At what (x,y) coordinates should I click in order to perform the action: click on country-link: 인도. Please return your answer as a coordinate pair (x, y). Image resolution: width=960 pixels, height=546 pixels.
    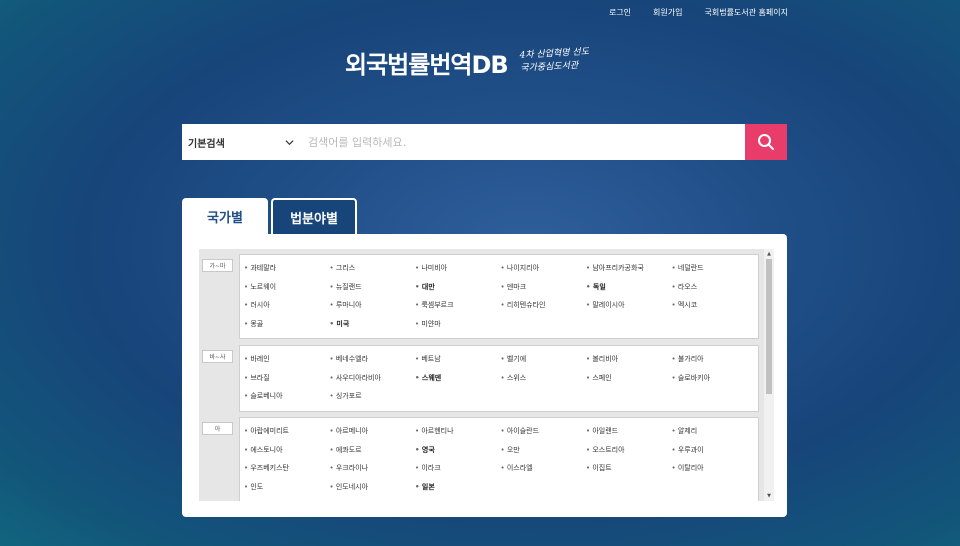
    Looking at the image, I should click on (287, 487).